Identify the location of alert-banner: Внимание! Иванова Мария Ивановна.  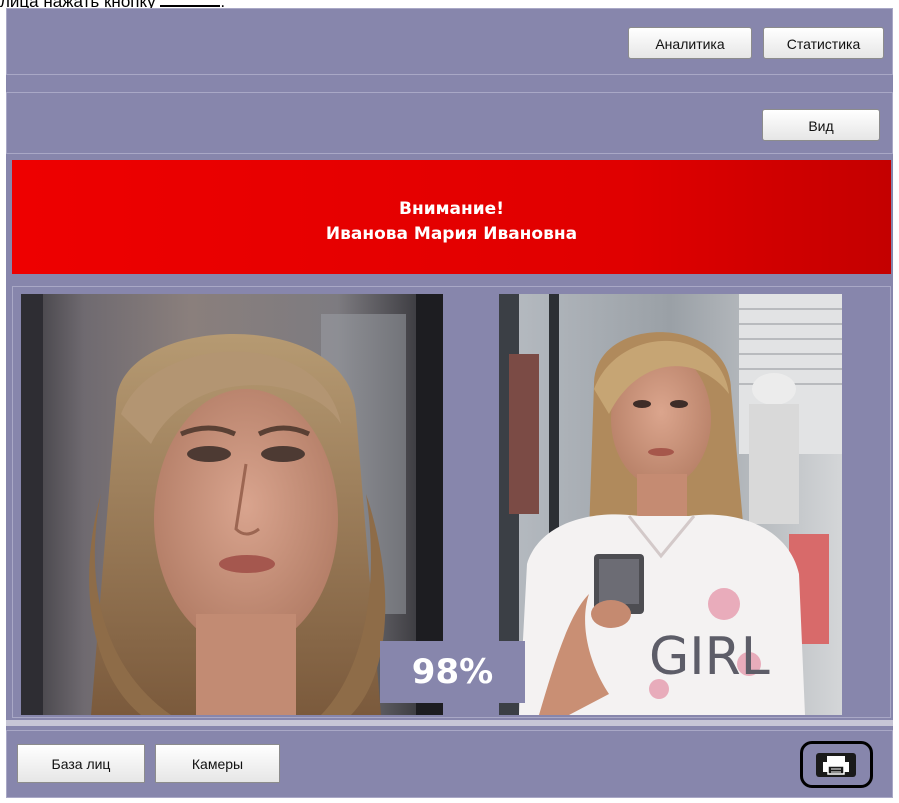
(451, 217).